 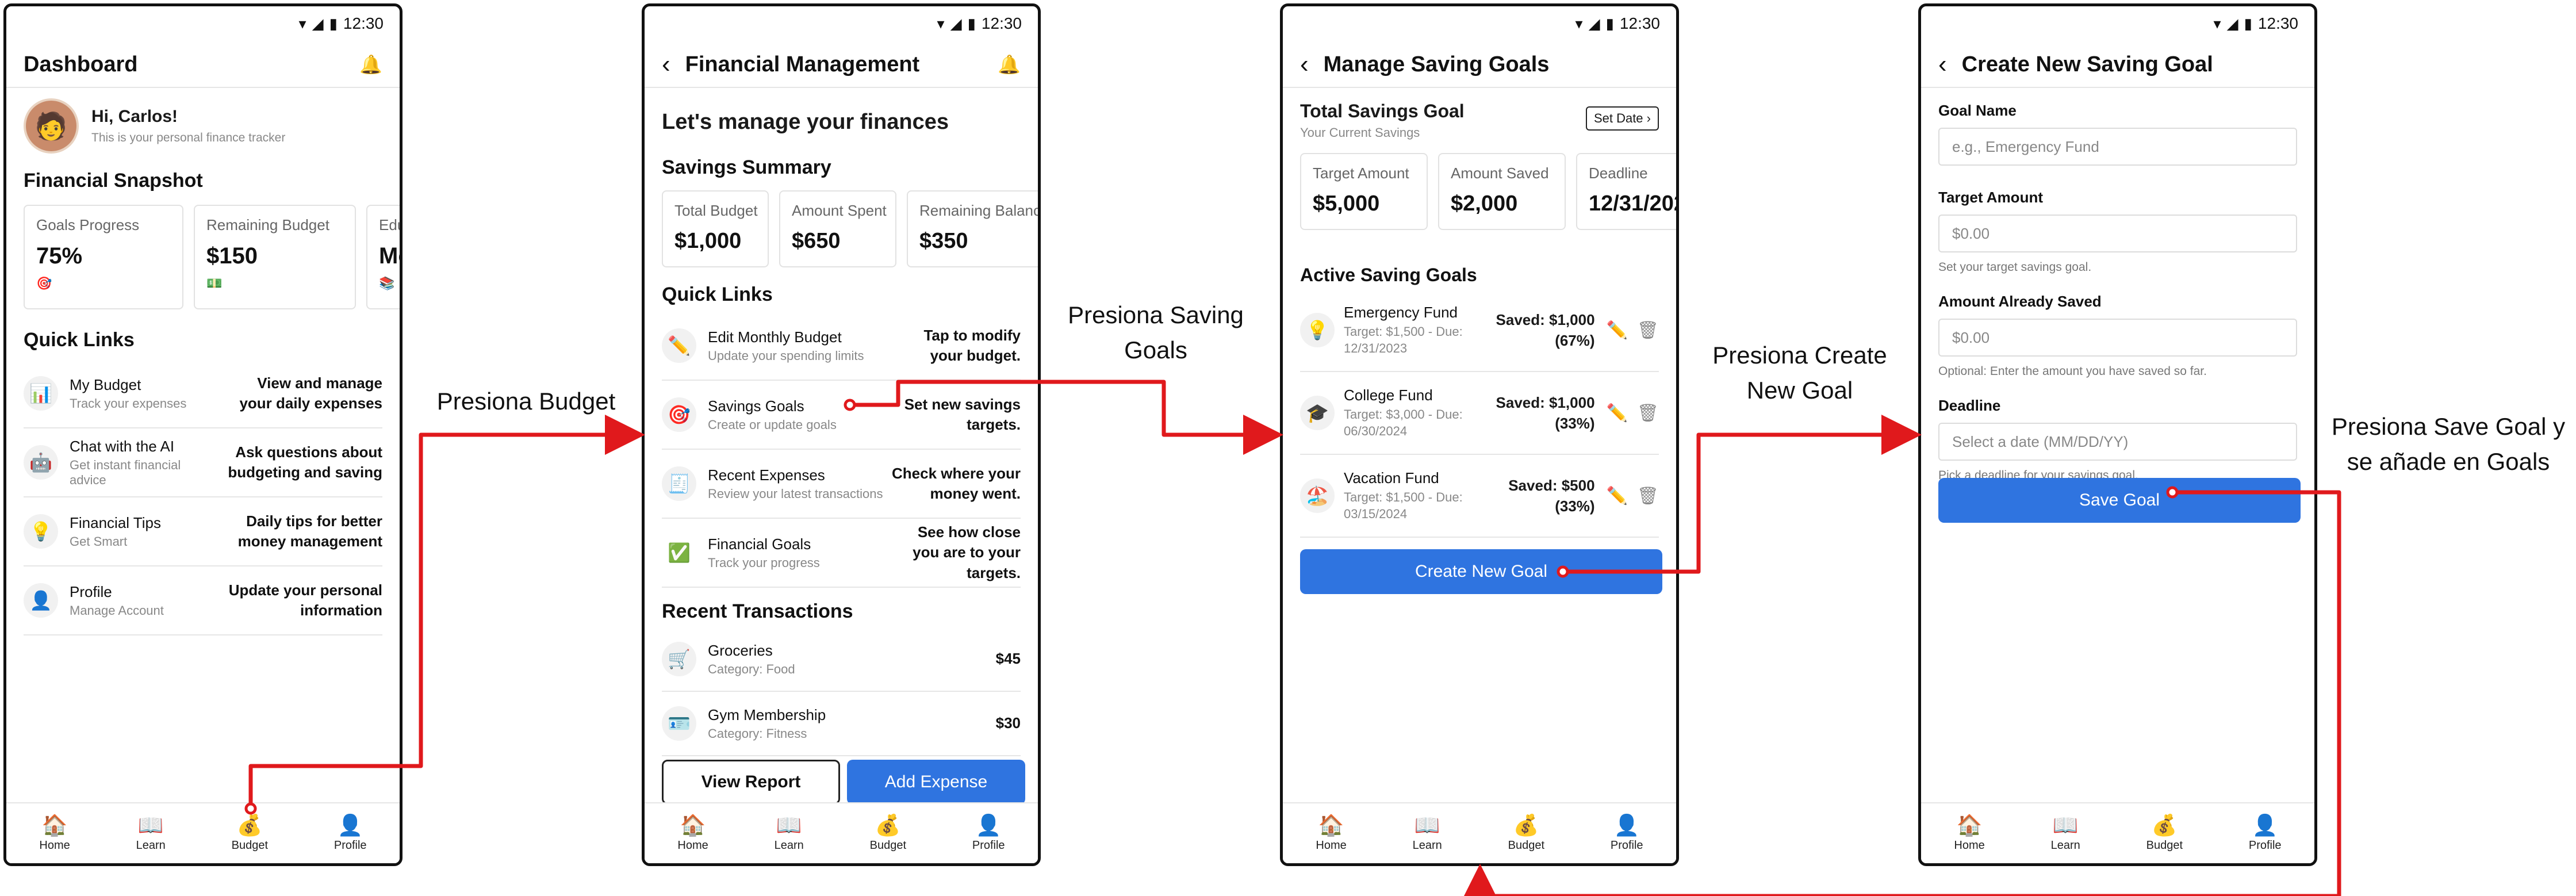 What do you see at coordinates (1977, 111) in the screenshot?
I see `goal-name-label: Goal Name` at bounding box center [1977, 111].